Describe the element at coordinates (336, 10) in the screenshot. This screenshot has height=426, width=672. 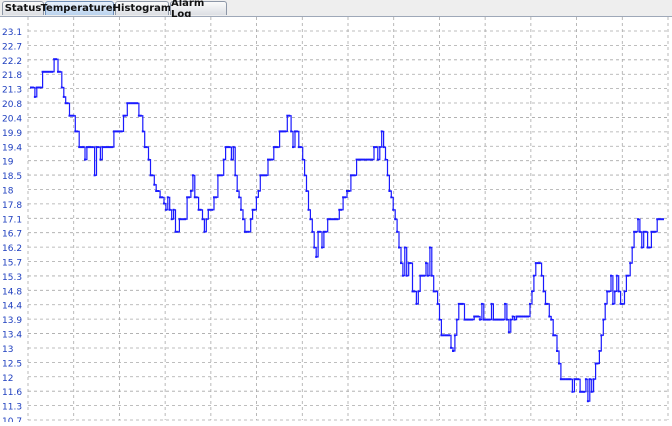
I see `tab-bar: Status Temperatures Histogram Alarm Log` at that location.